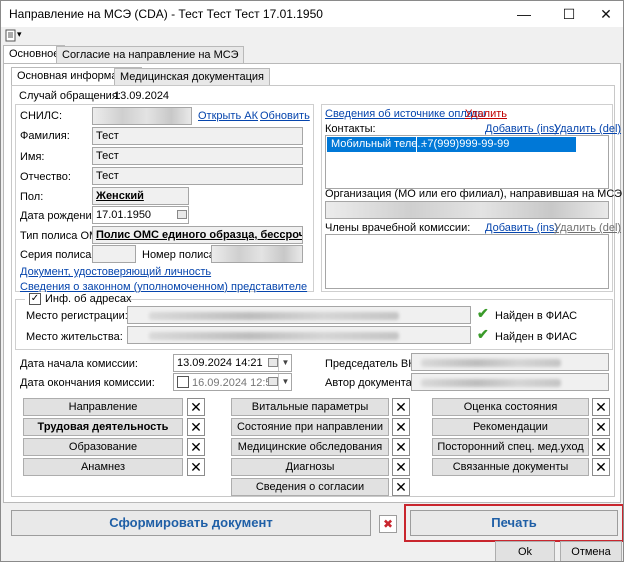  Describe the element at coordinates (310, 407) in the screenshot. I see `section-button-vitals: Витальные параметры` at that location.